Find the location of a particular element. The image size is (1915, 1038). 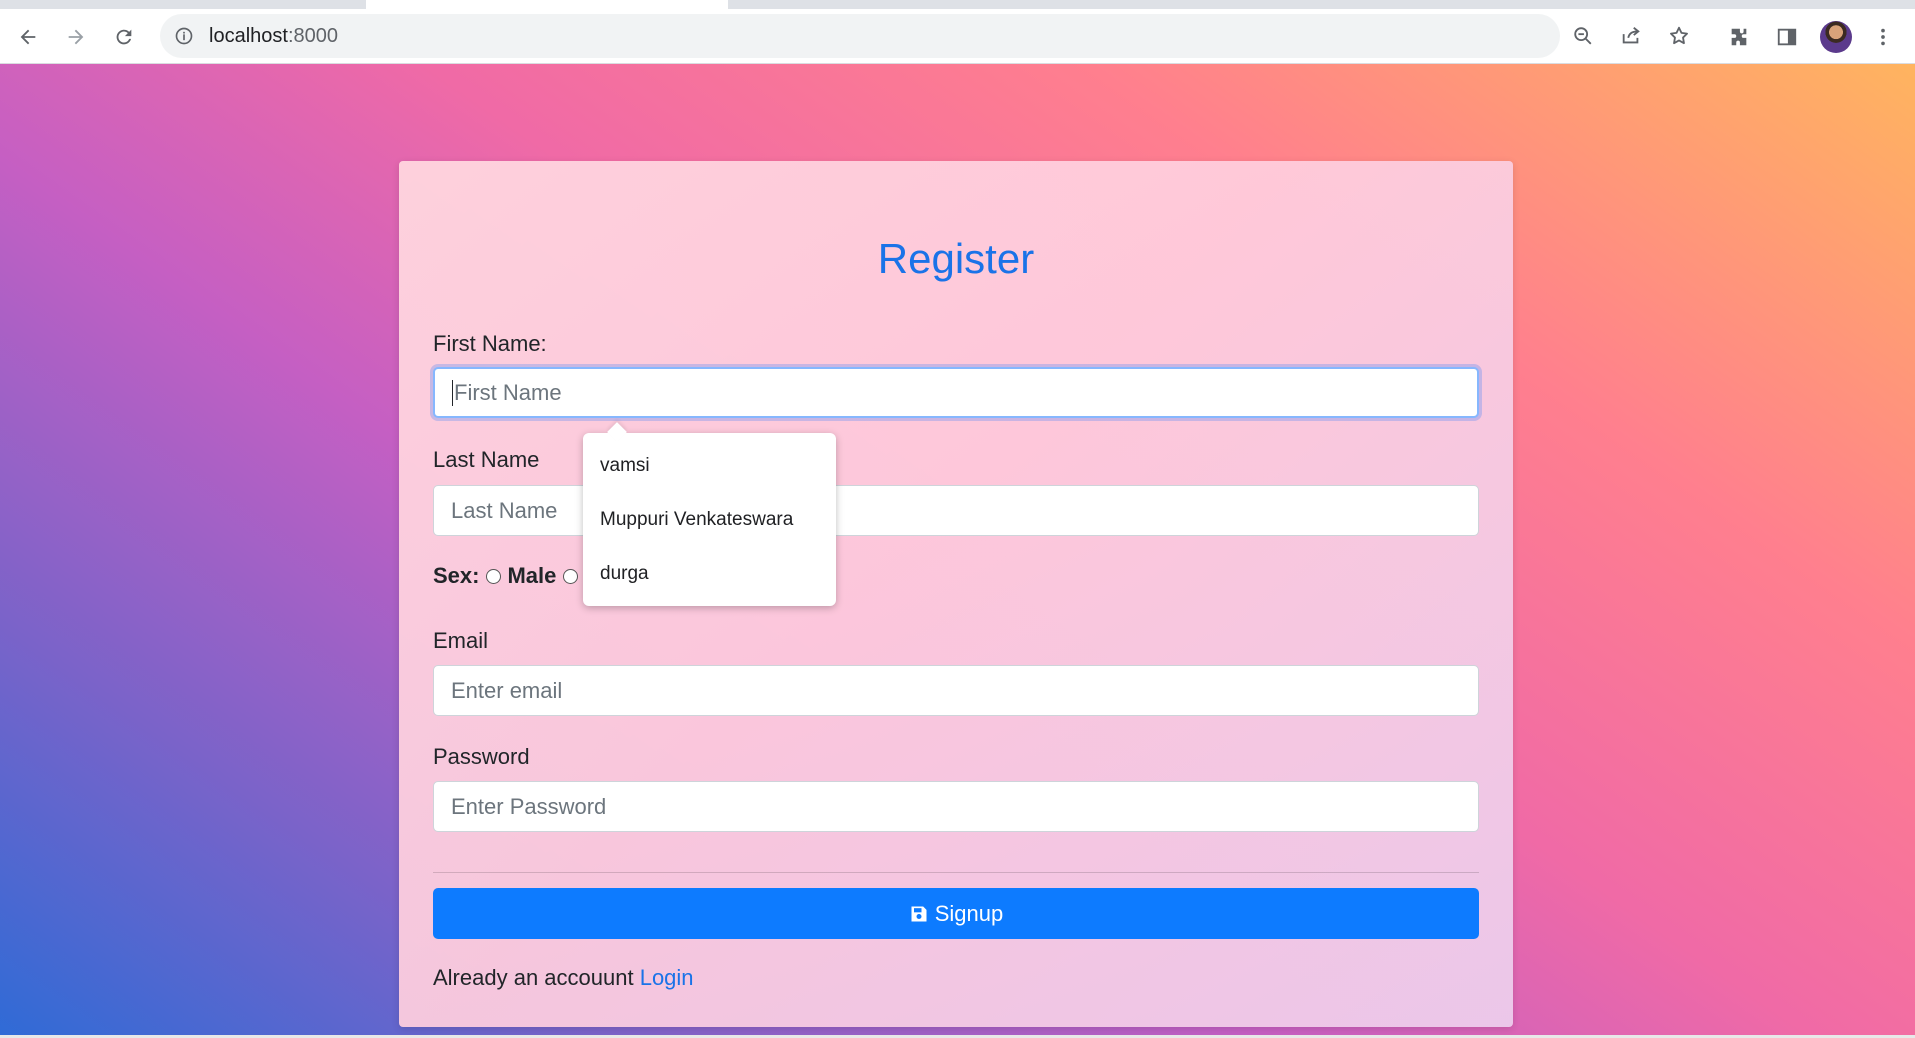

url-text: localhost:8000 is located at coordinates (273, 36).